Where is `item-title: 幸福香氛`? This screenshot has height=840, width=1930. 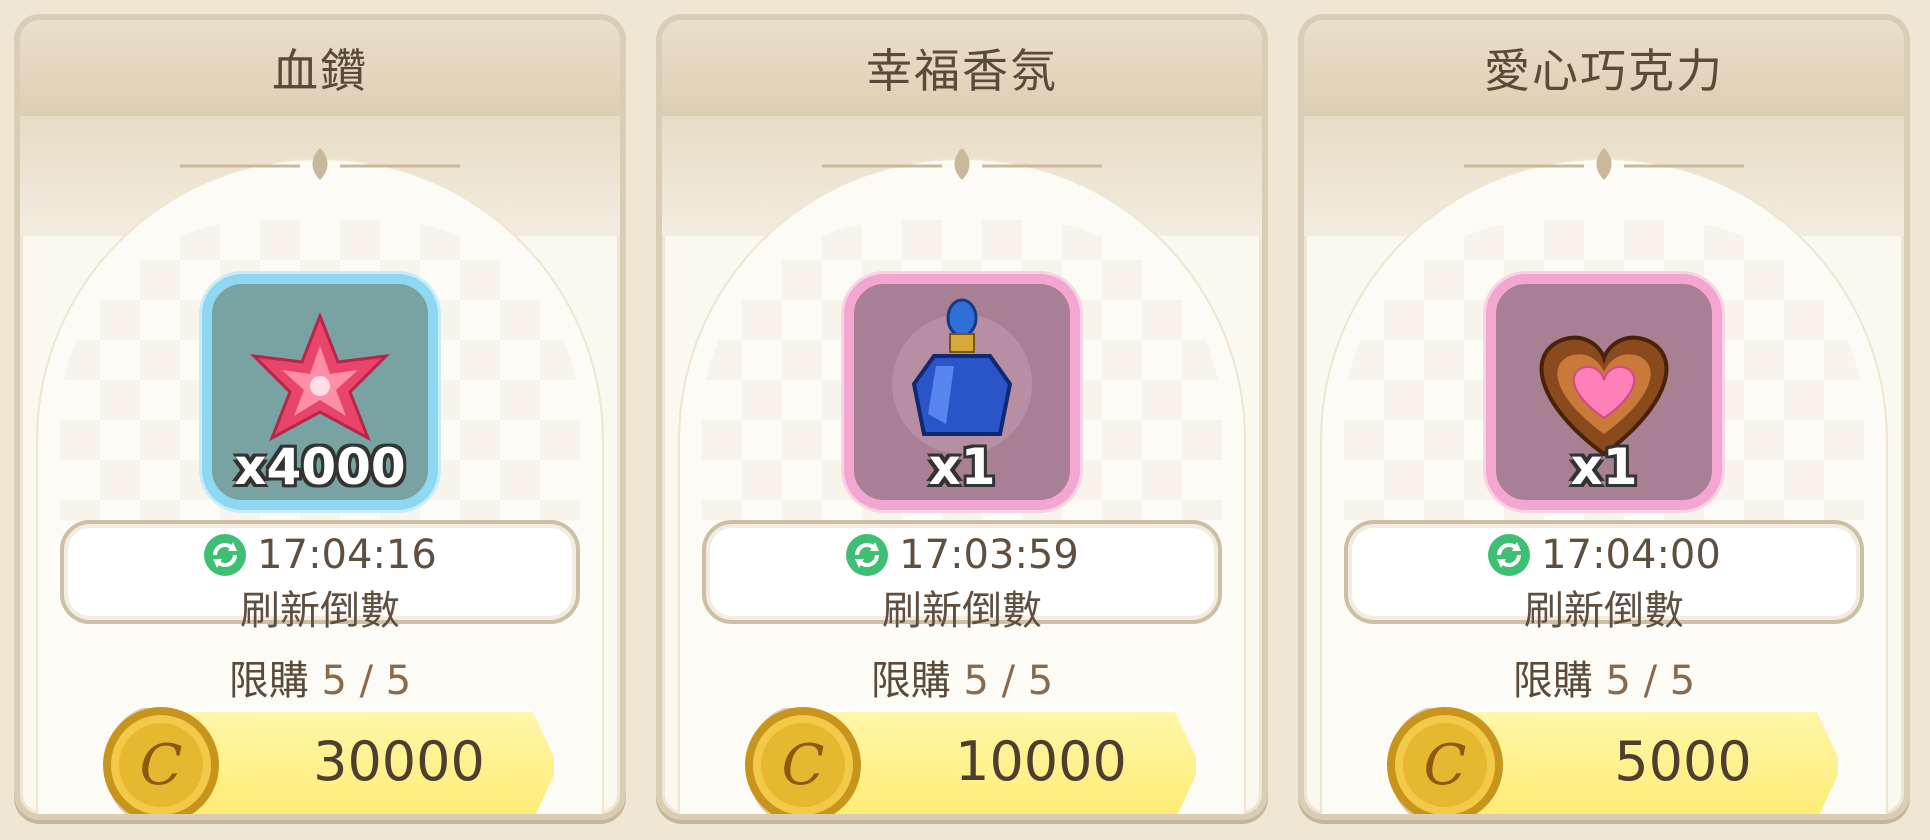 item-title: 幸福香氛 is located at coordinates (962, 71).